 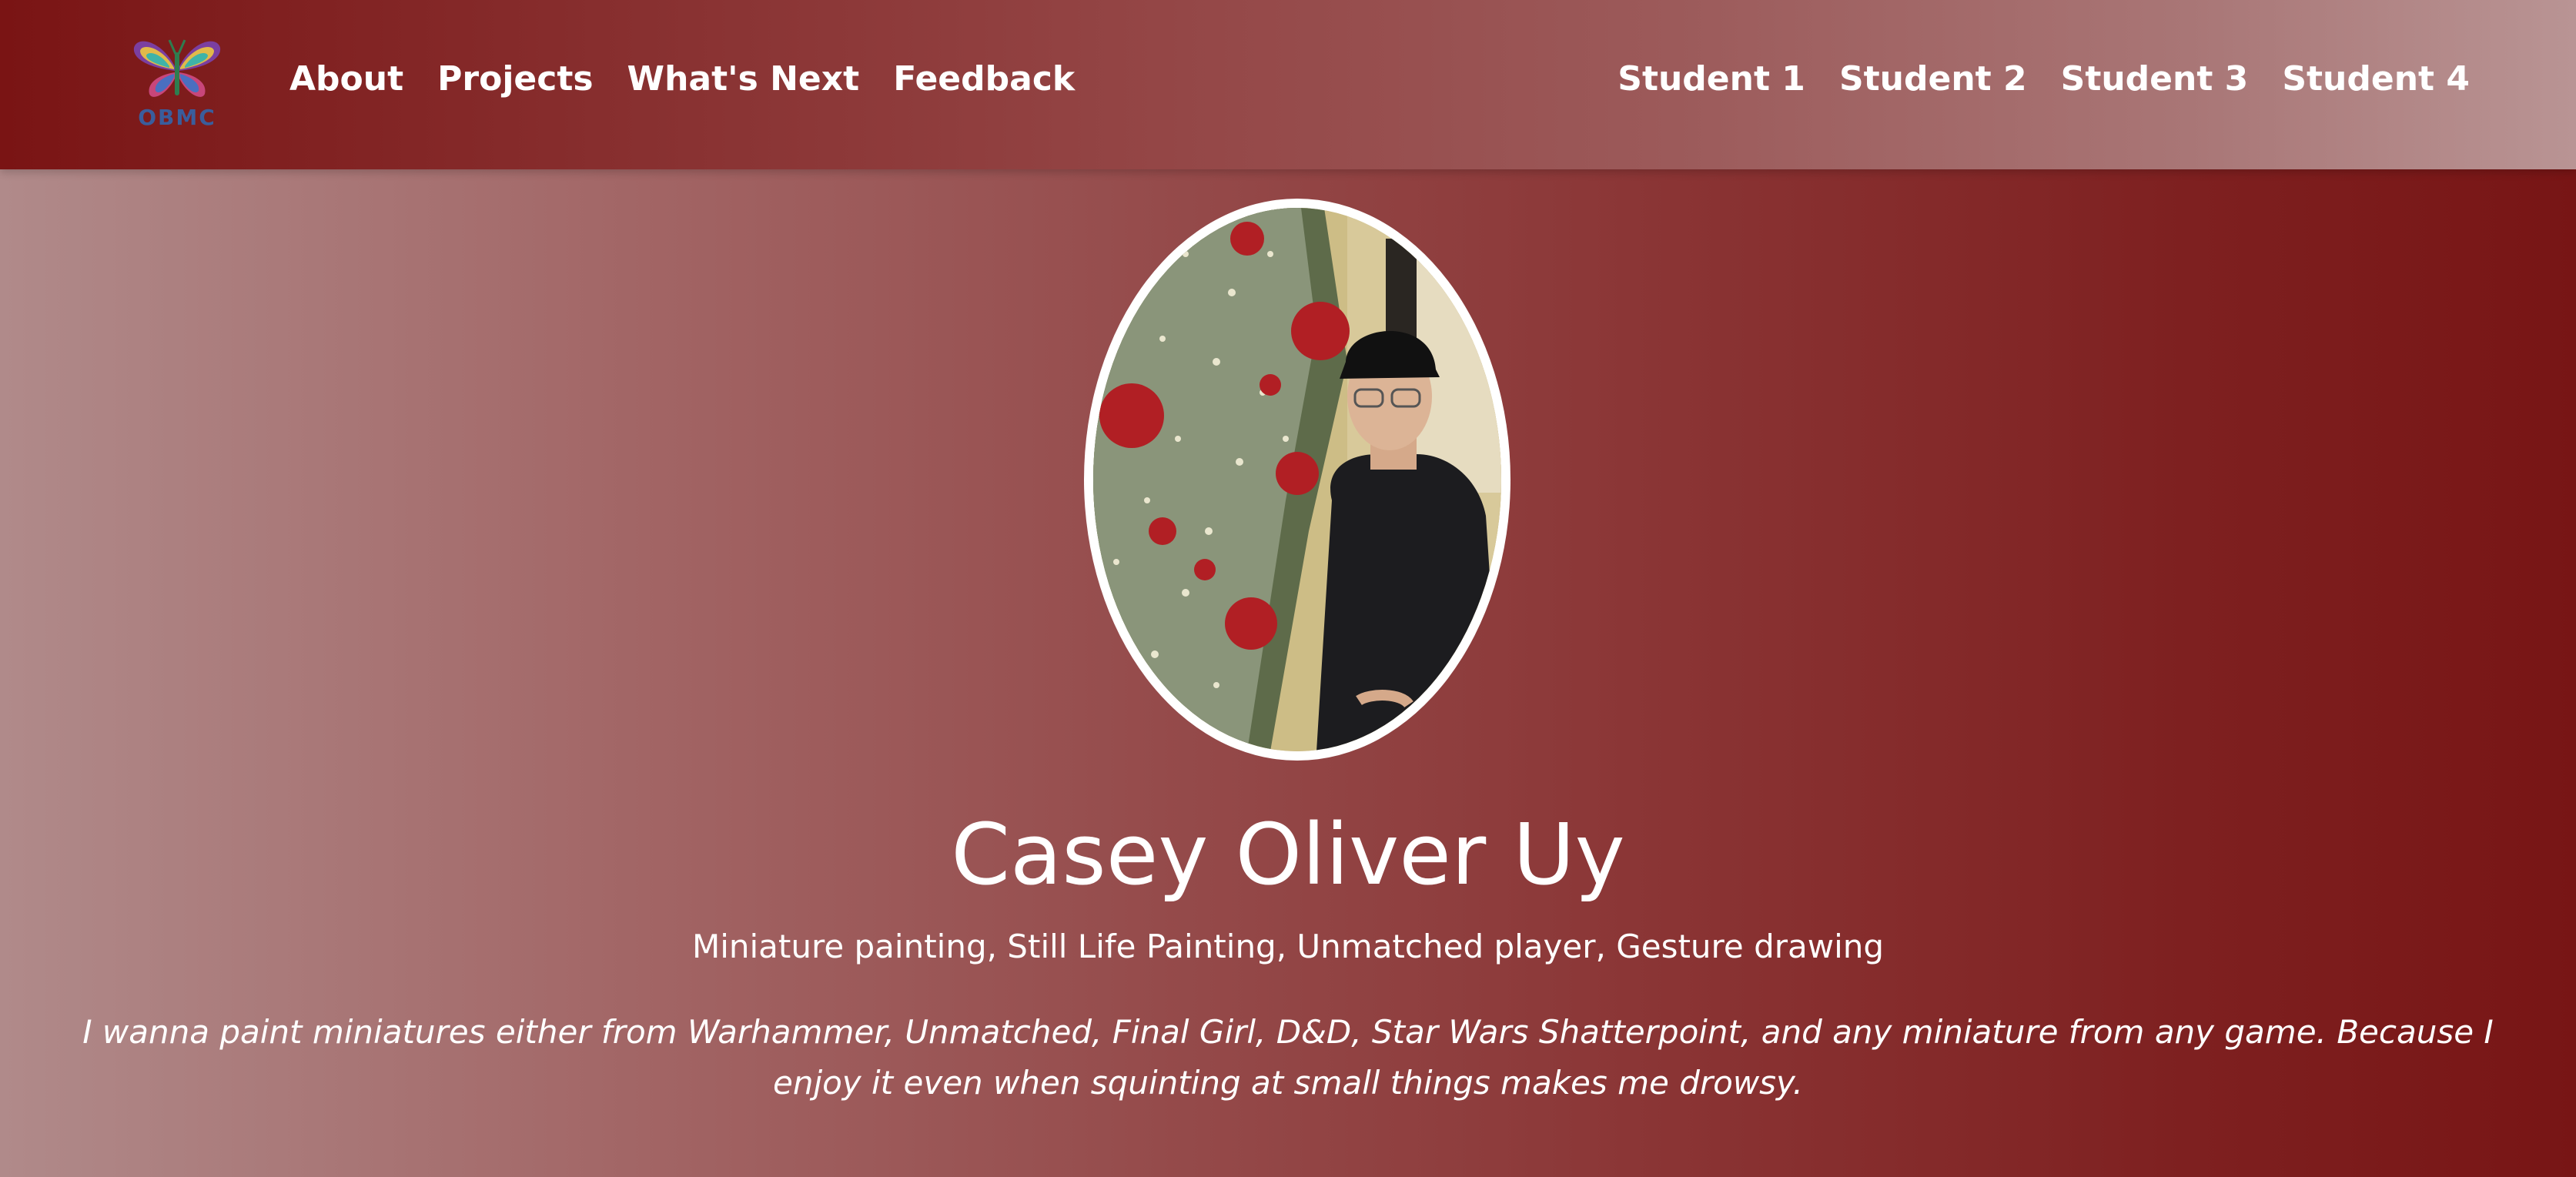 What do you see at coordinates (177, 68) in the screenshot?
I see `butterfly-icon` at bounding box center [177, 68].